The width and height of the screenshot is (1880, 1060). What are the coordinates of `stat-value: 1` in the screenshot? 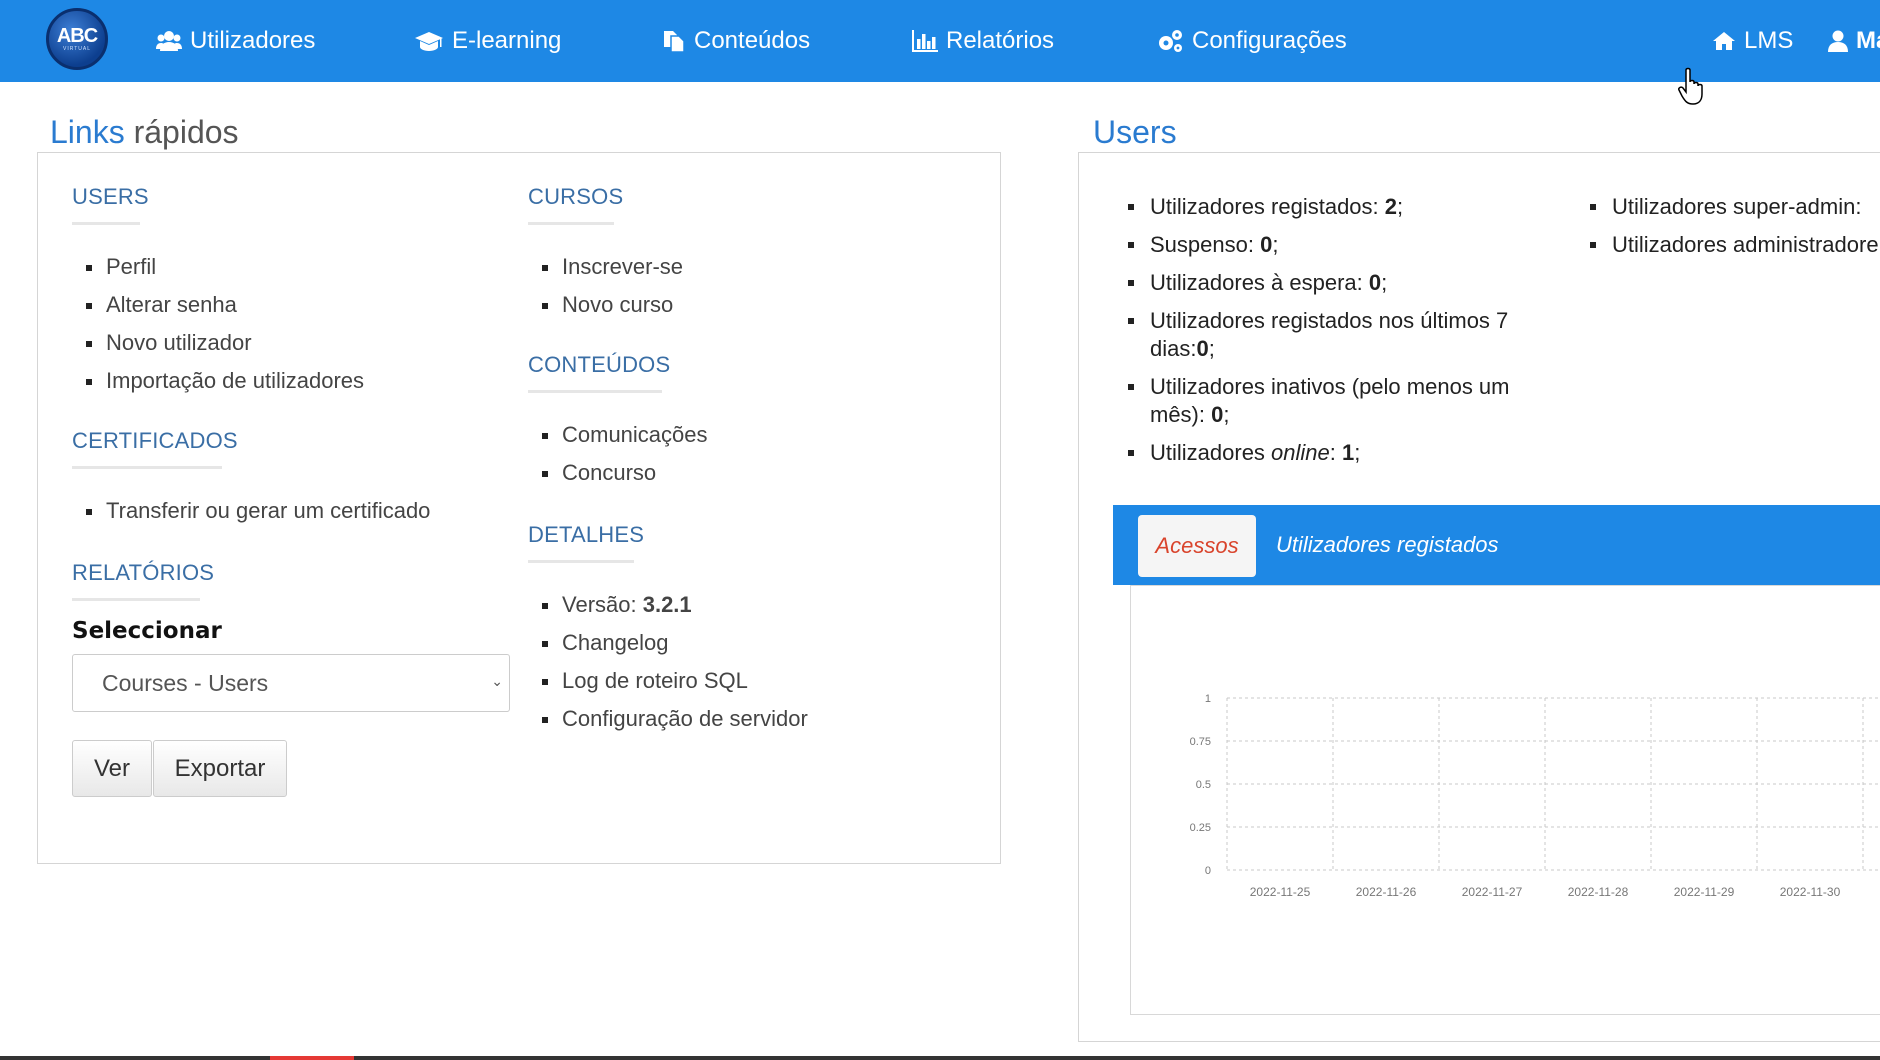 It's located at (1348, 452).